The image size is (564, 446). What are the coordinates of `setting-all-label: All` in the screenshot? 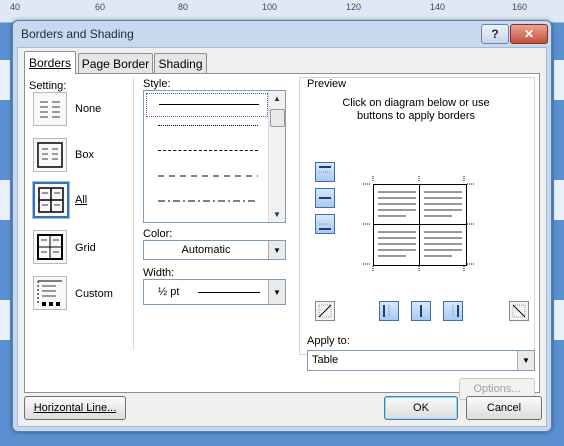 It's located at (81, 200).